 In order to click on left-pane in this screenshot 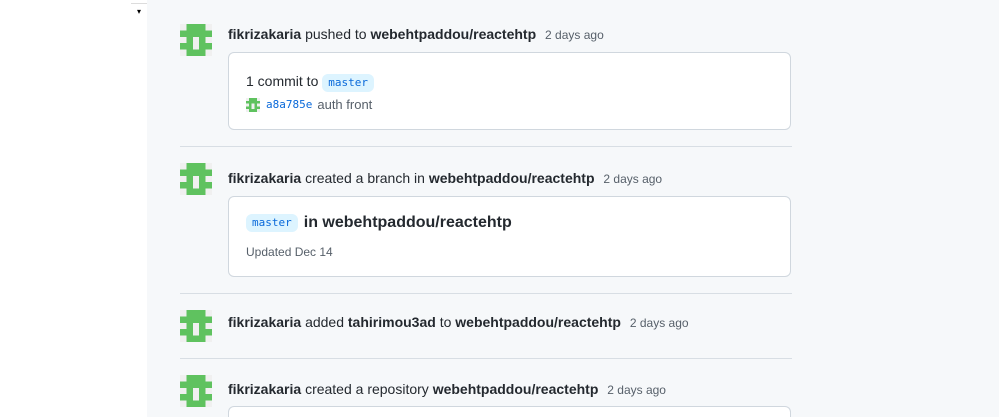, I will do `click(73, 208)`.